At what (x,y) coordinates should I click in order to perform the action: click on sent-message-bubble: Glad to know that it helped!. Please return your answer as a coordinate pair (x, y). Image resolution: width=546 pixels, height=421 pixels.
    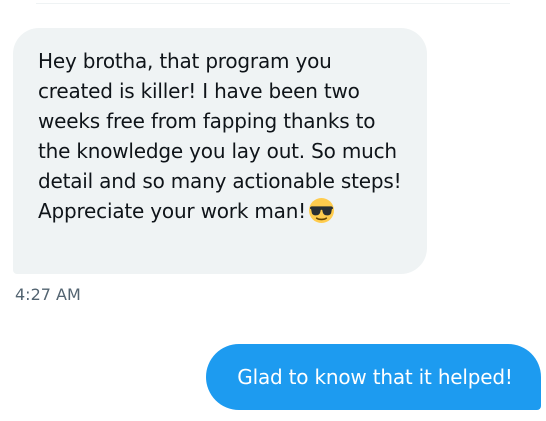
    Looking at the image, I should click on (373, 377).